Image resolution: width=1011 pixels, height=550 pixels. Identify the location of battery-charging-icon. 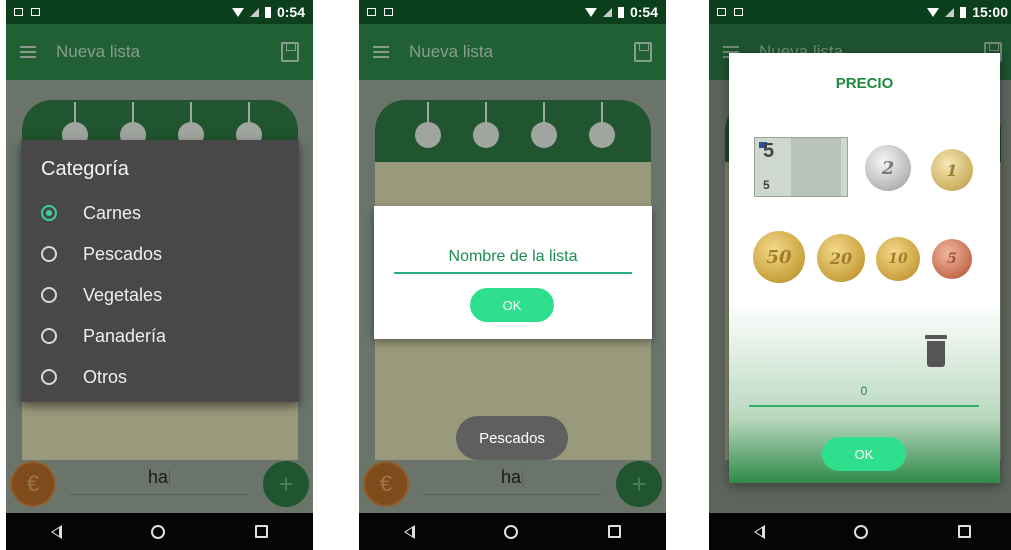
(963, 12).